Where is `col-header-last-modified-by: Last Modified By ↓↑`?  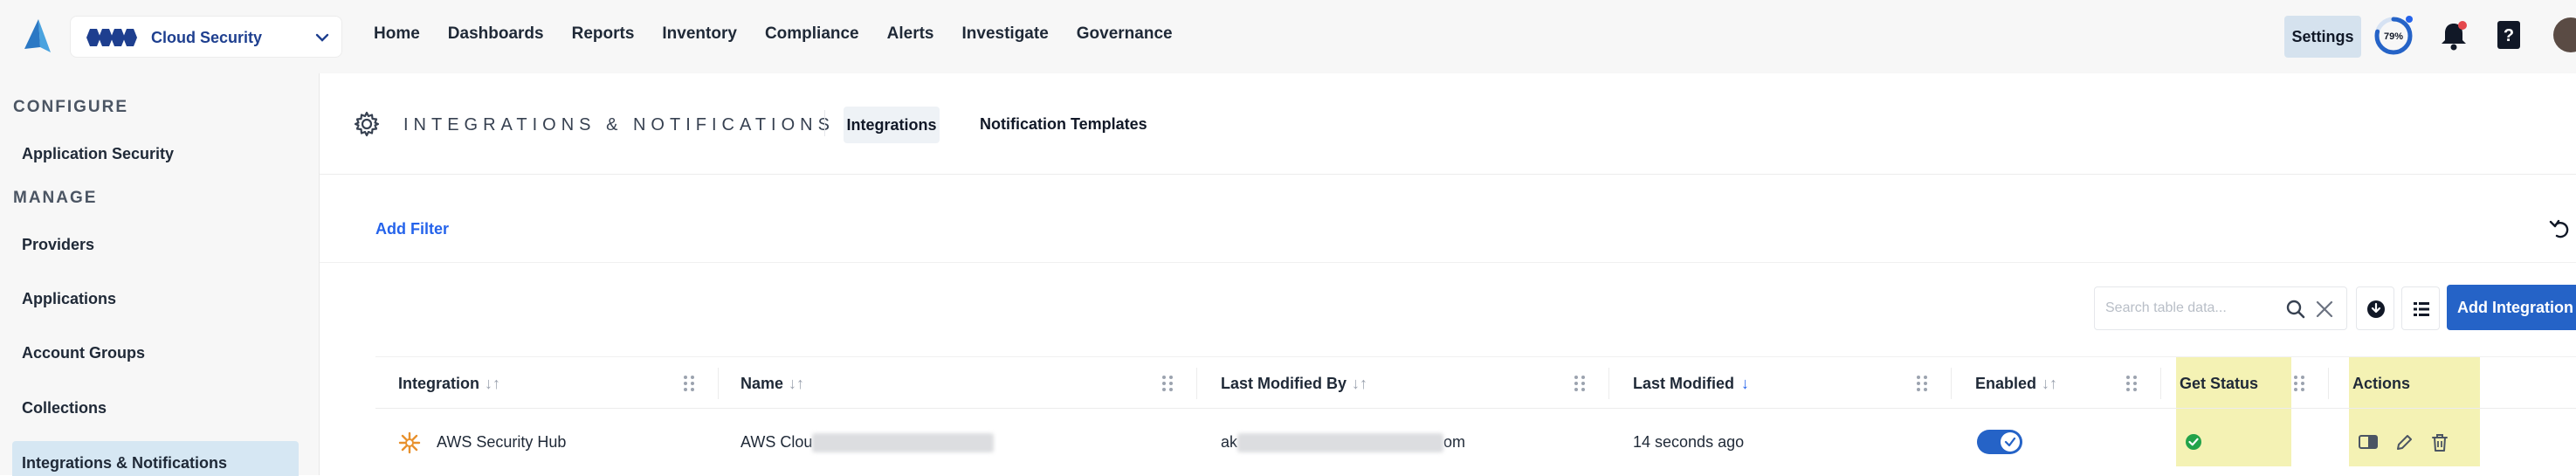
col-header-last-modified-by: Last Modified By ↓↑ is located at coordinates (1294, 383).